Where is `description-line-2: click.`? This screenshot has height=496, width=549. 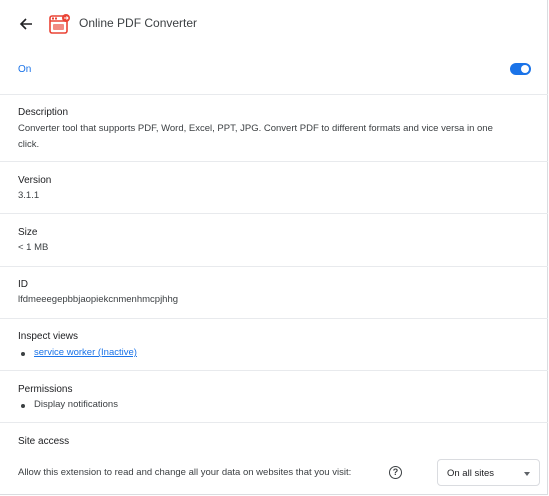
description-line-2: click. is located at coordinates (29, 144).